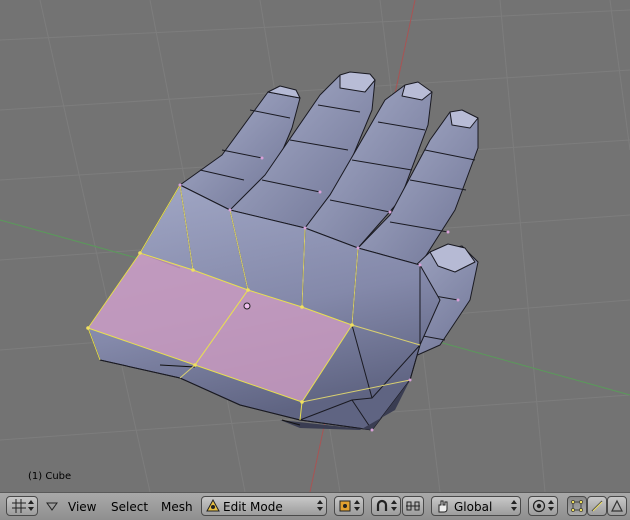 The width and height of the screenshot is (630, 520). Describe the element at coordinates (50, 476) in the screenshot. I see `object-info-label: (1) Cube` at that location.